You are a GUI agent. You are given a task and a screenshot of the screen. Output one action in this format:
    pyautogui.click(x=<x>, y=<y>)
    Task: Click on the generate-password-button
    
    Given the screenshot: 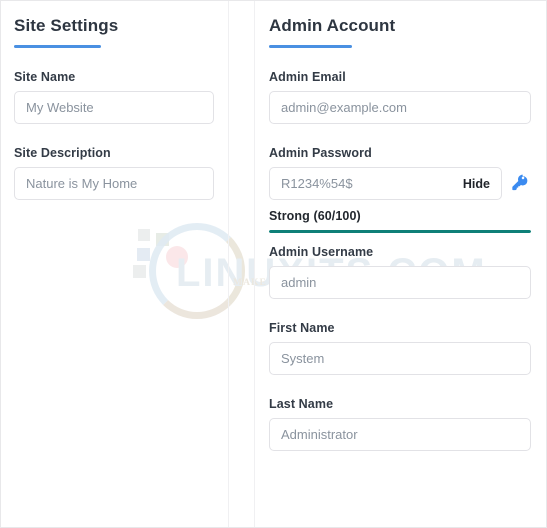 What is the action you would take?
    pyautogui.click(x=520, y=184)
    